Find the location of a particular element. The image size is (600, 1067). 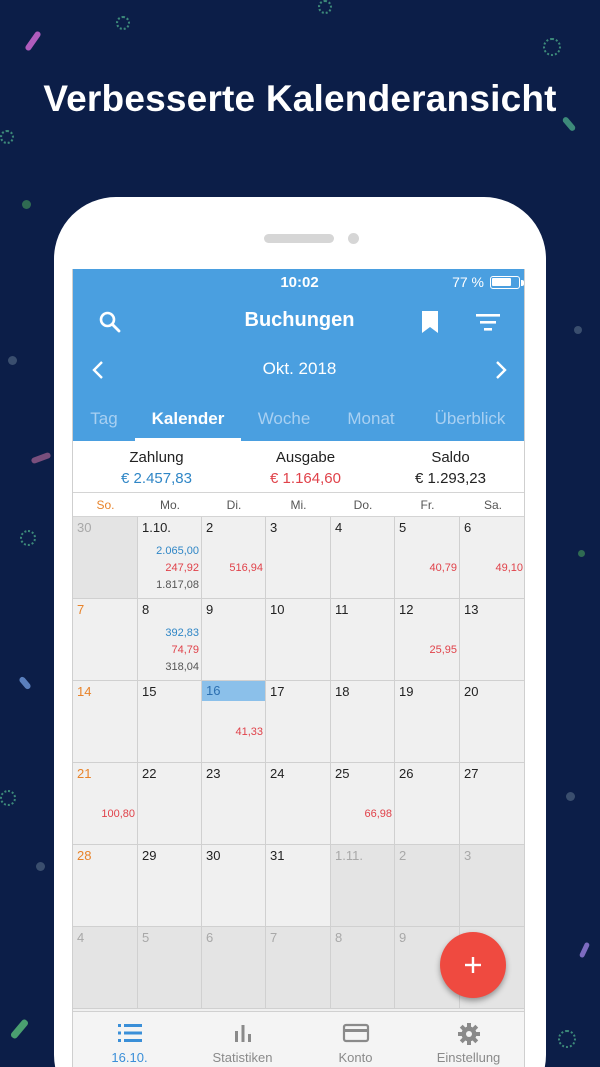

expense-amount: 40,79 is located at coordinates (443, 568).